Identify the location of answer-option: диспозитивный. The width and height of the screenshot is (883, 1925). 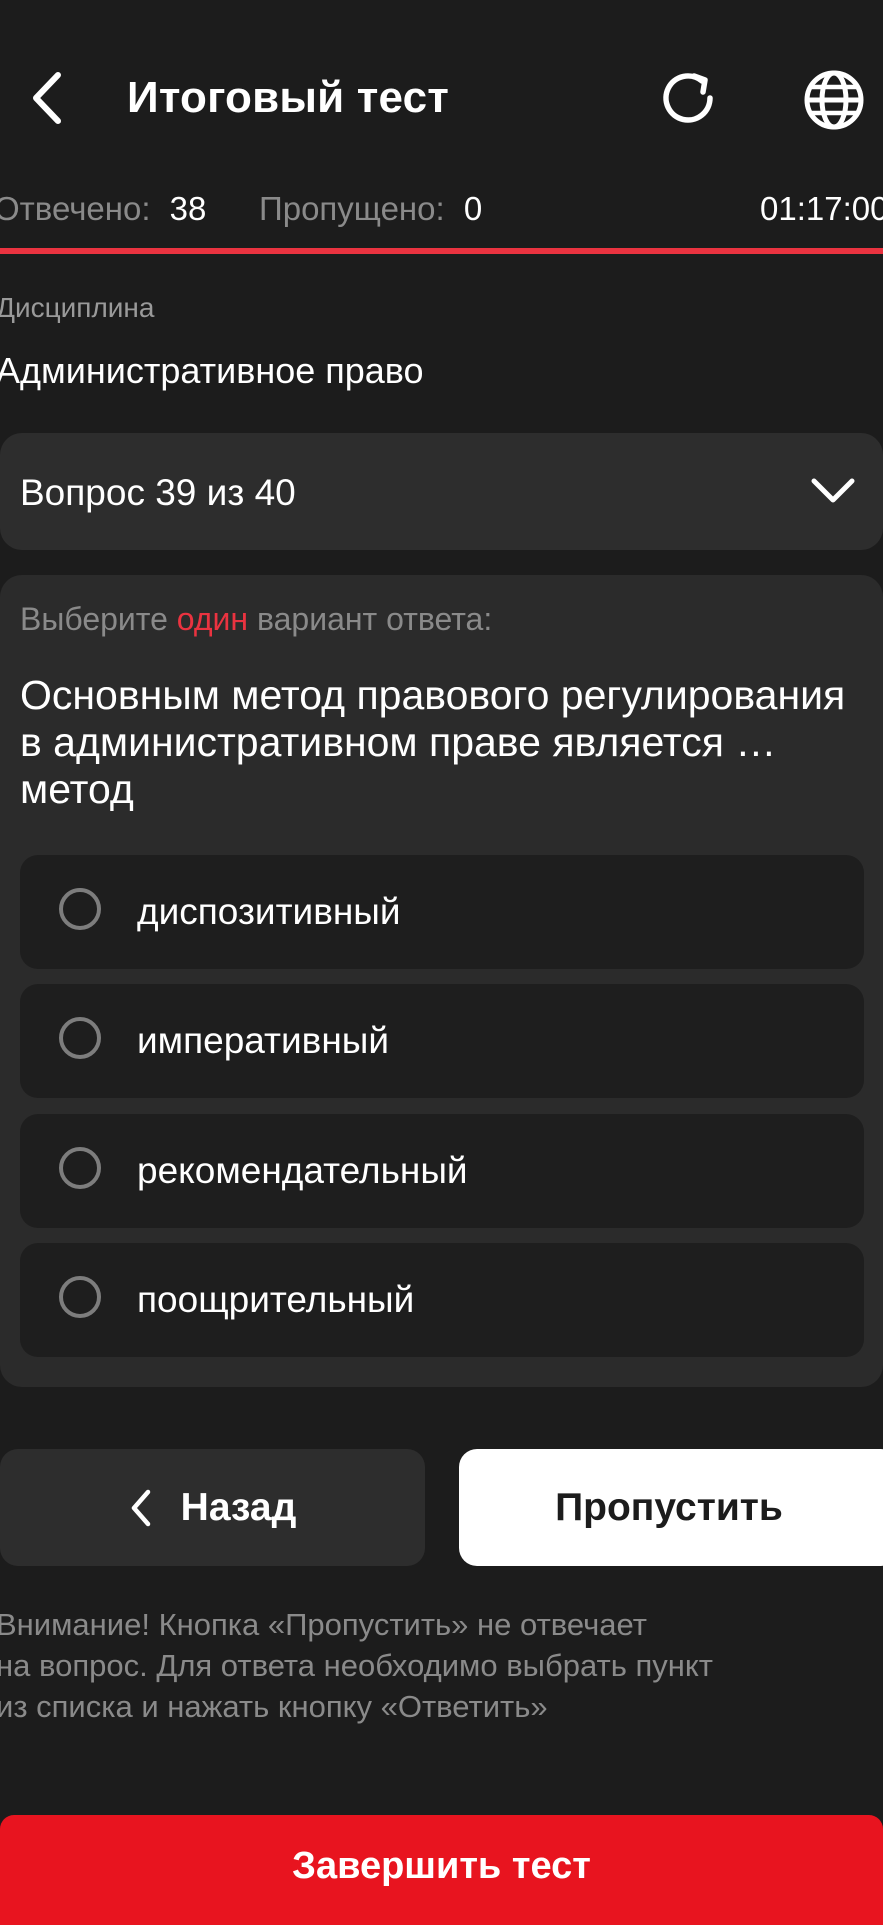
(442, 912).